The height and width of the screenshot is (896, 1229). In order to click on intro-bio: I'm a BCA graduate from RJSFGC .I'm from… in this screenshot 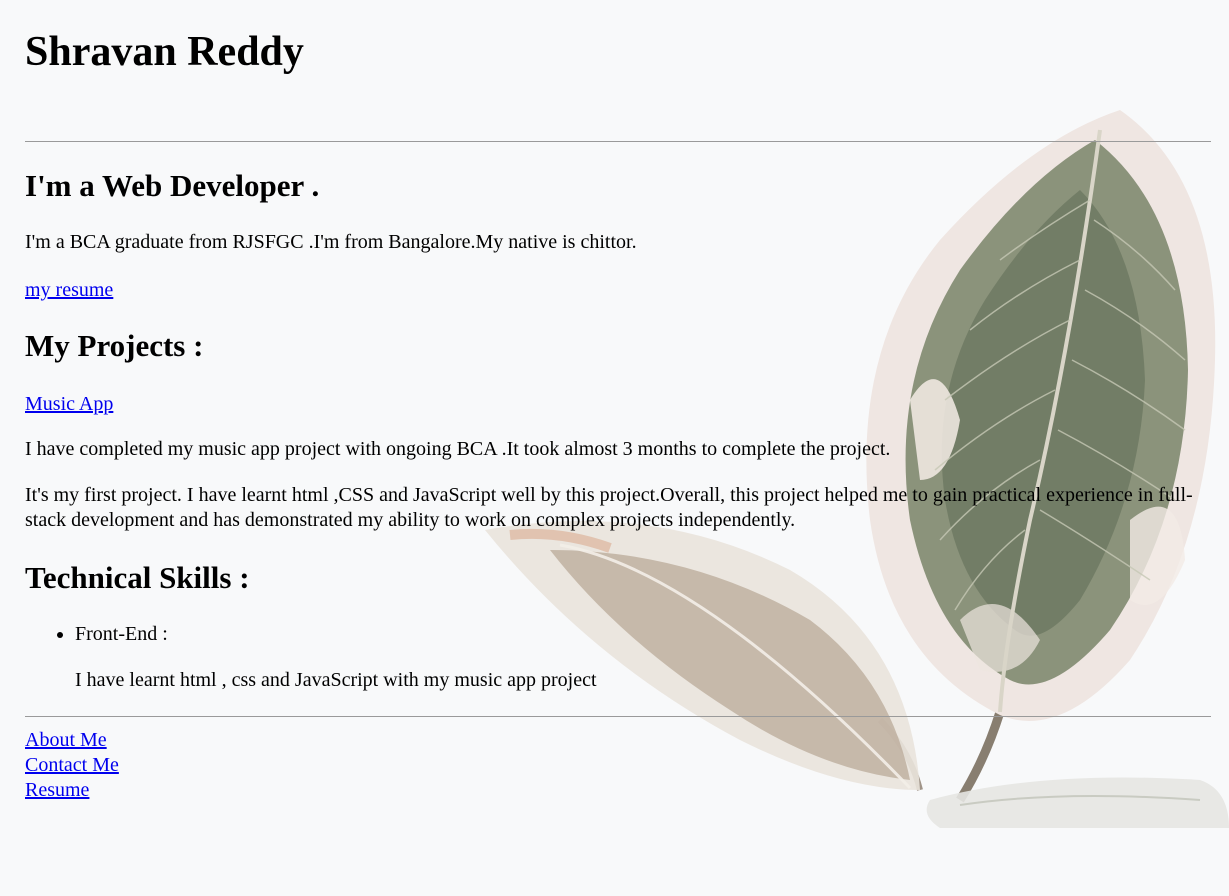, I will do `click(331, 242)`.